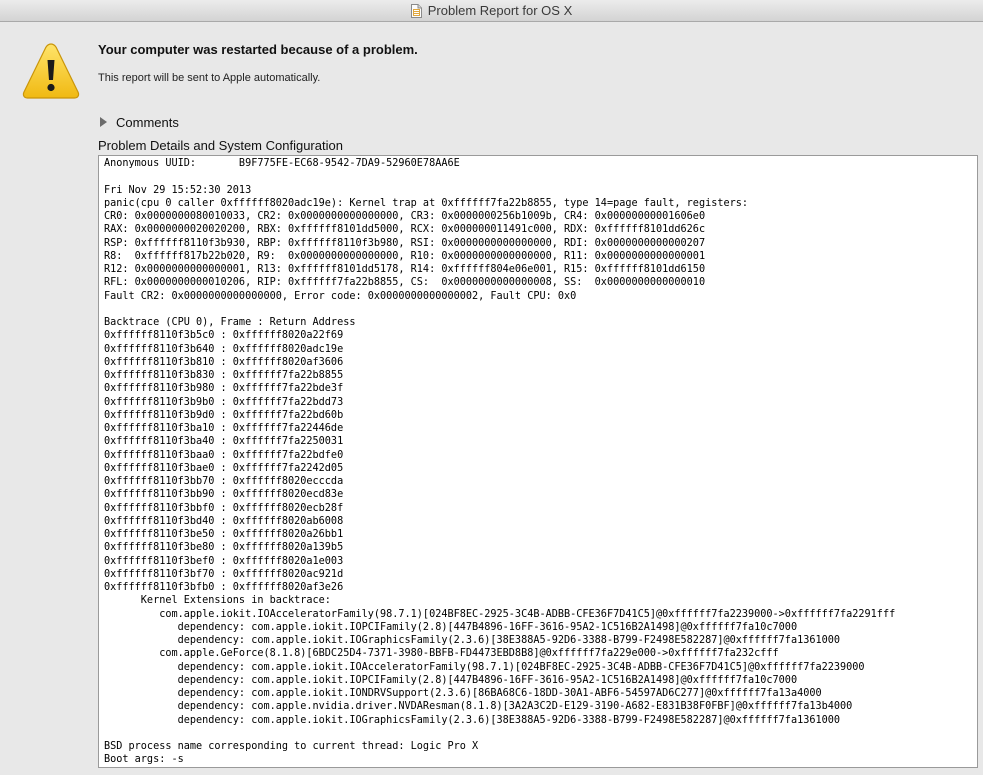 The width and height of the screenshot is (983, 775). I want to click on comments-disclosure: Comments, so click(139, 122).